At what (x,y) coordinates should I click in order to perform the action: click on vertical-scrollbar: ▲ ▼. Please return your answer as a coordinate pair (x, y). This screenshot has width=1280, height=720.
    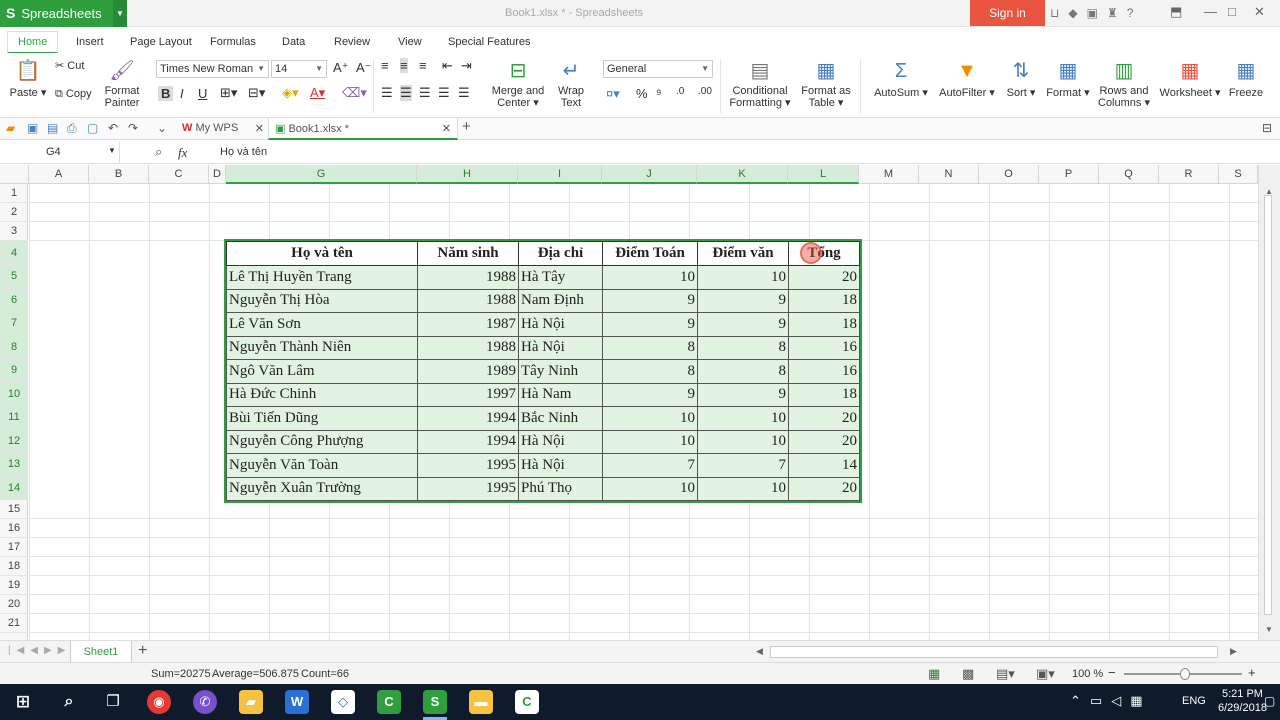
    Looking at the image, I should click on (1269, 402).